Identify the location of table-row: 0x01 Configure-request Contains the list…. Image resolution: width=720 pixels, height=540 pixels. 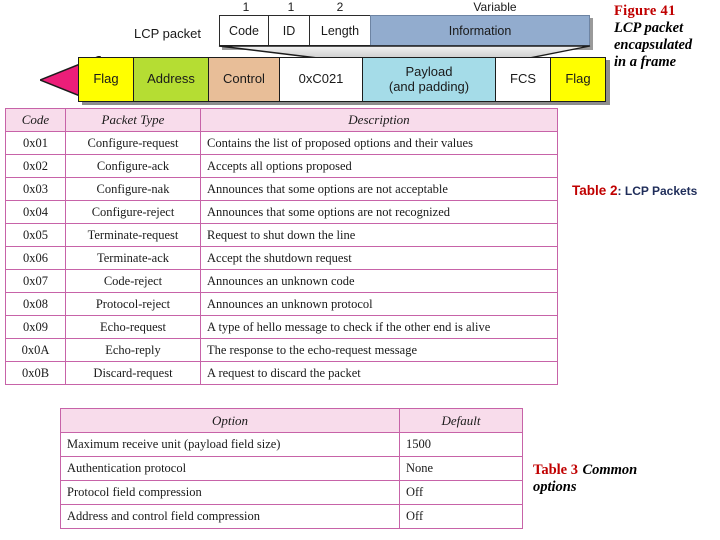
(281, 143).